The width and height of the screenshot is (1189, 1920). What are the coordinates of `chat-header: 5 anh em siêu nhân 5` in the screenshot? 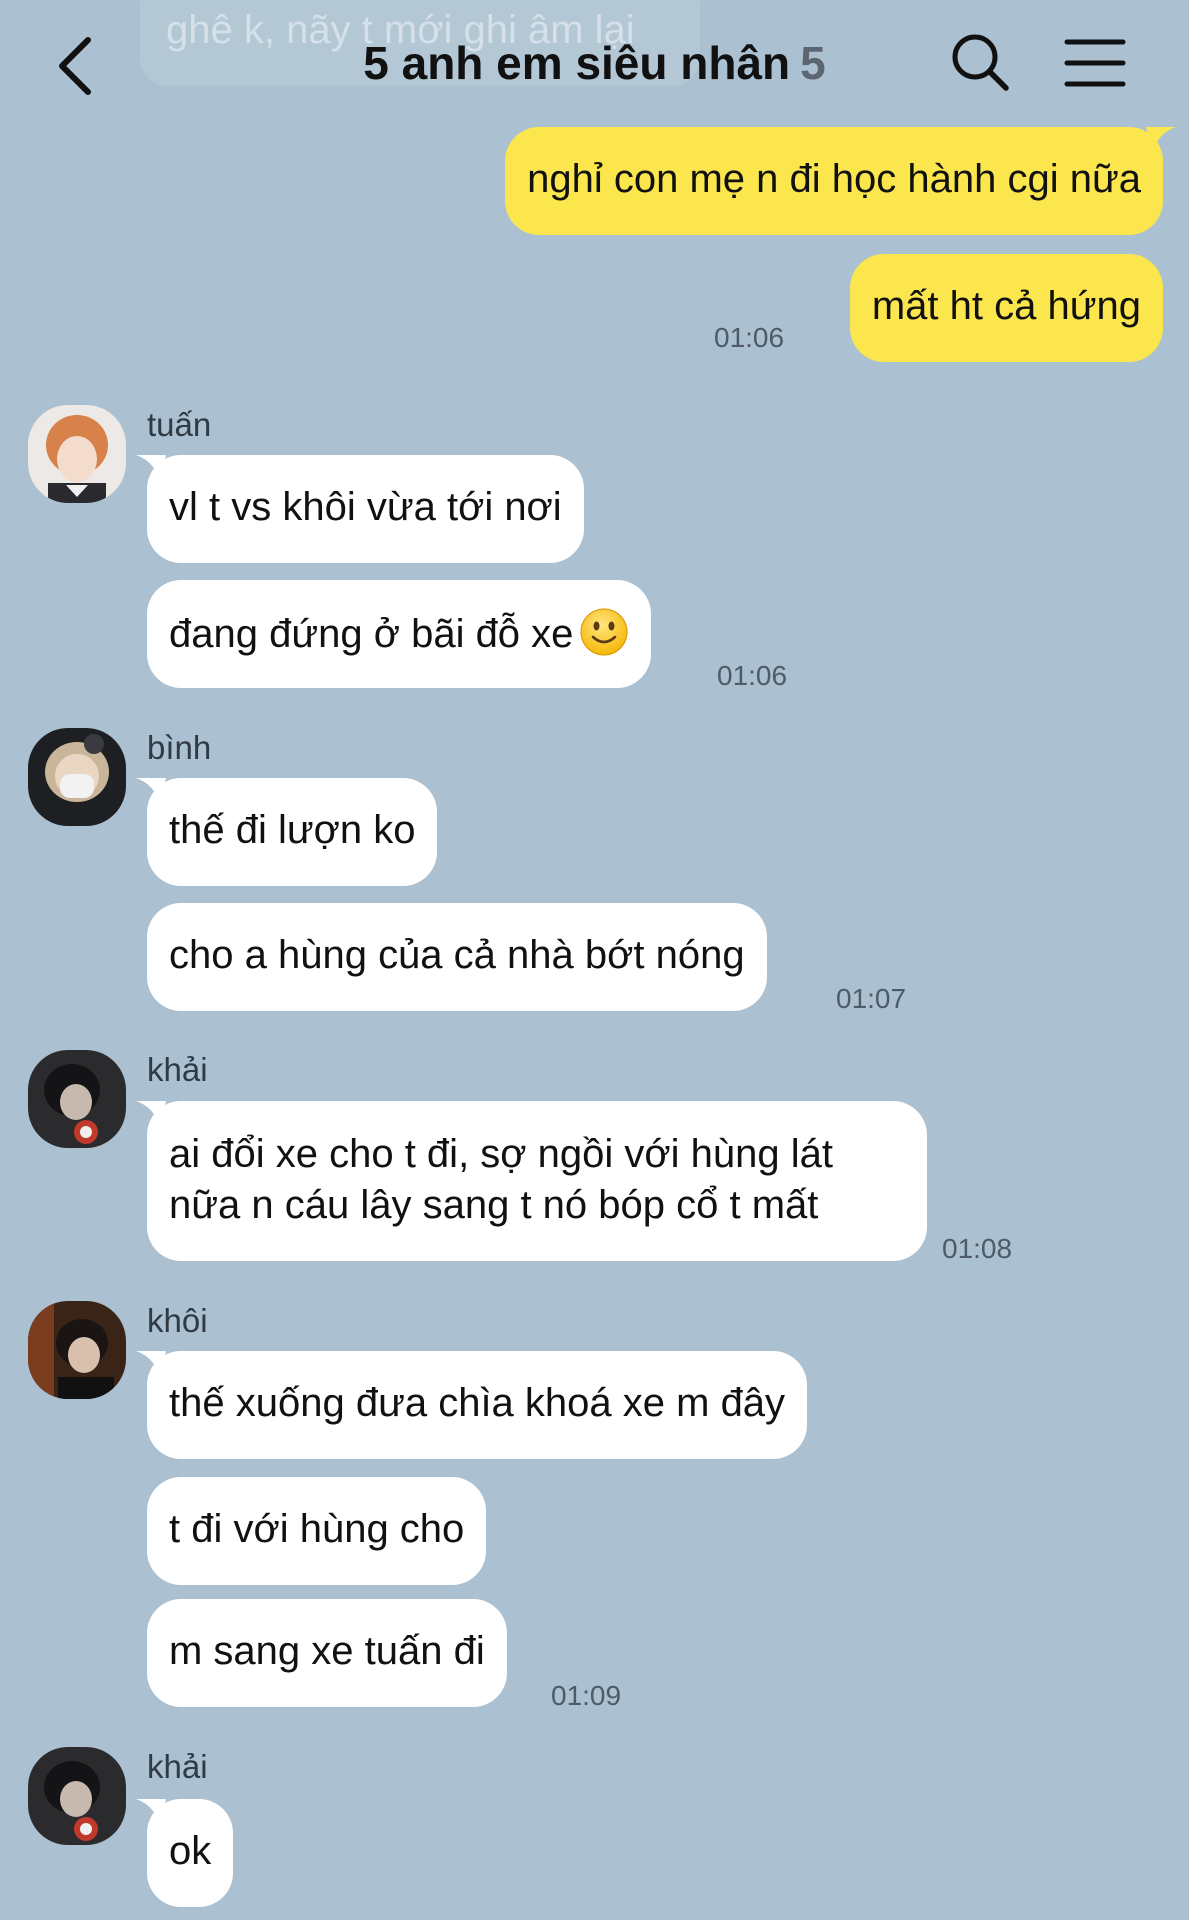 It's located at (594, 65).